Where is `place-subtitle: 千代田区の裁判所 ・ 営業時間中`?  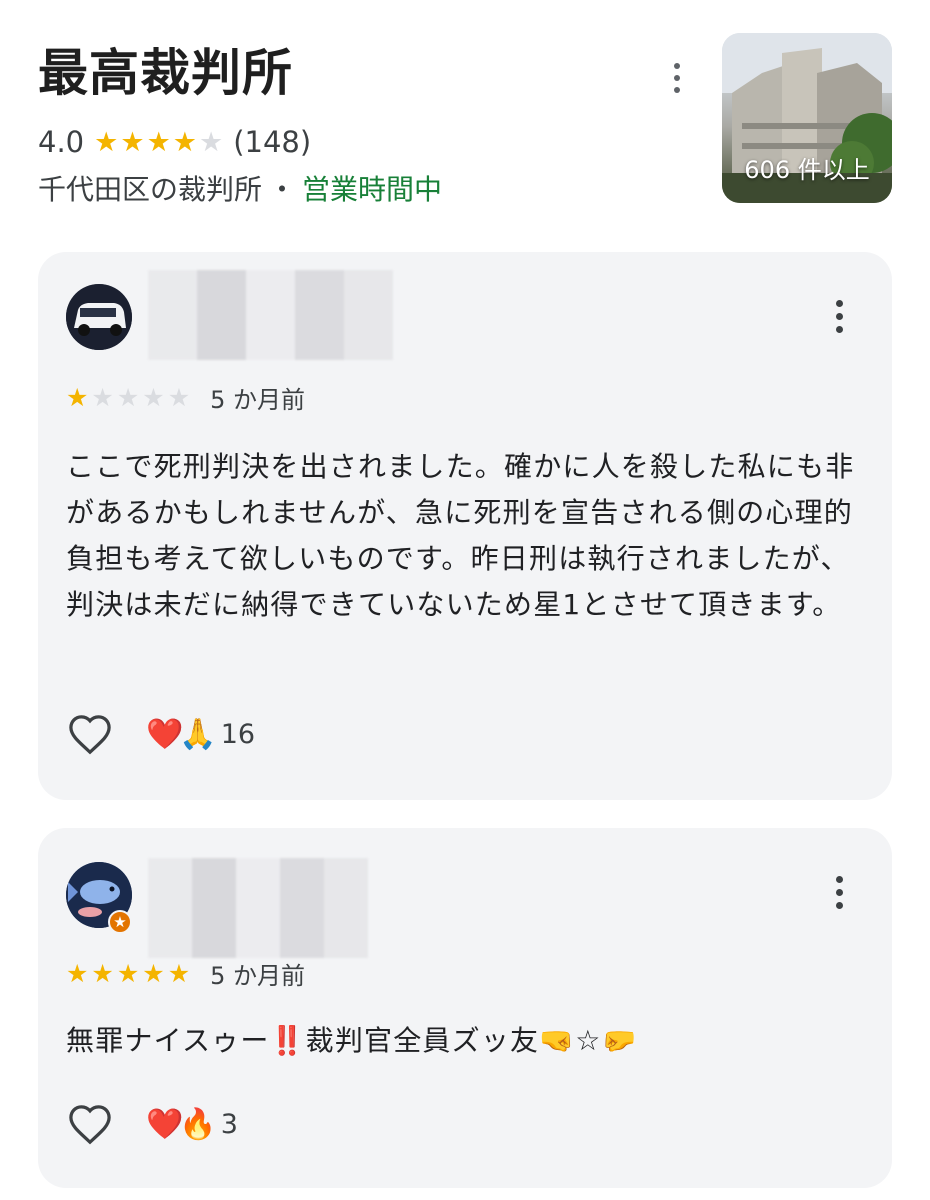 place-subtitle: 千代田区の裁判所 ・ 営業時間中 is located at coordinates (240, 188).